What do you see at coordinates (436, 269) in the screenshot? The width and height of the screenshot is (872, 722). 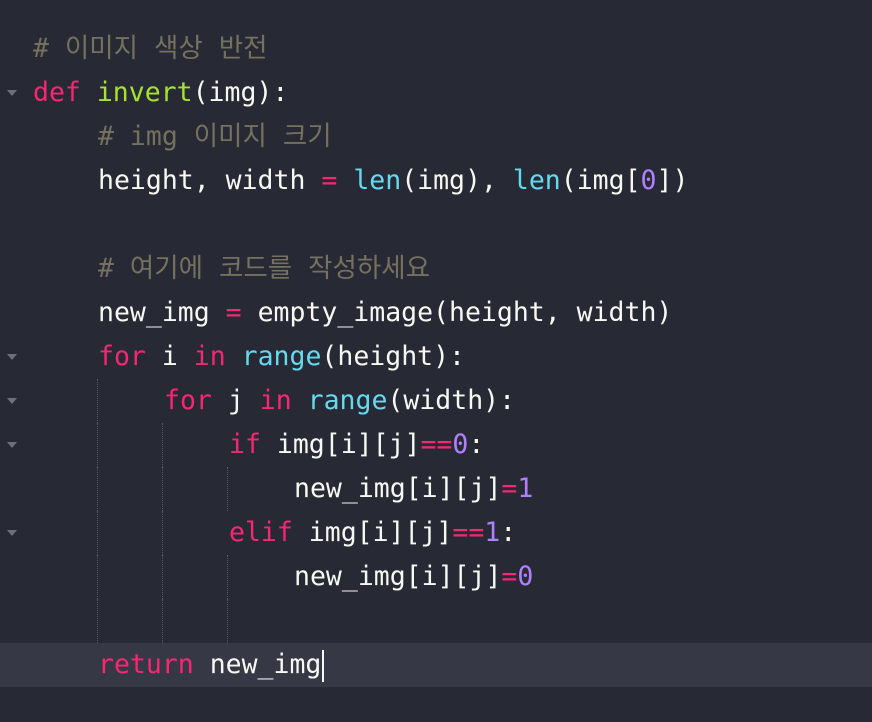 I see `code-line-6: # 여기에 코드를 작성하세요` at bounding box center [436, 269].